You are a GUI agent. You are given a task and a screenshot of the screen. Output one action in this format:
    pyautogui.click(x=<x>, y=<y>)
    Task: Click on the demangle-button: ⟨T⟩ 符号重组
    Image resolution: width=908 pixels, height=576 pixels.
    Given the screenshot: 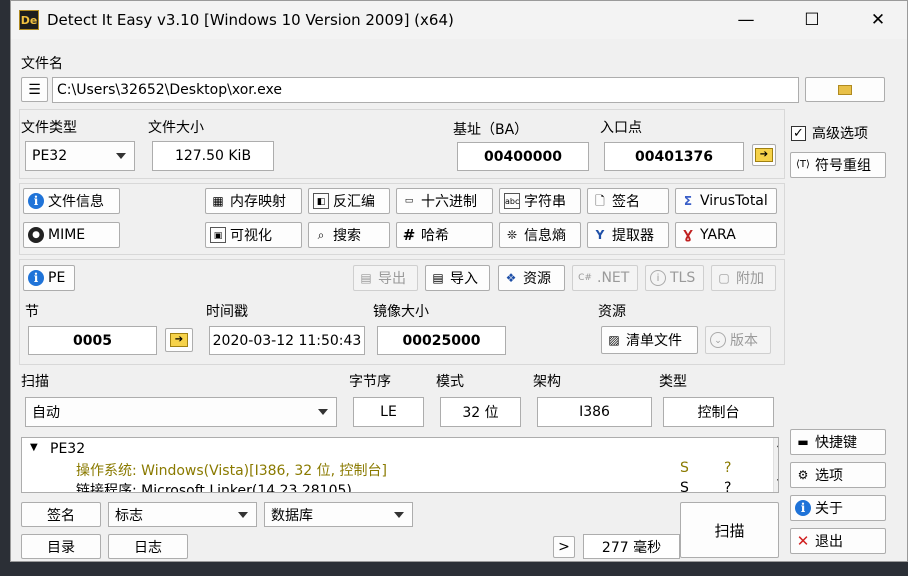 What is the action you would take?
    pyautogui.click(x=838, y=165)
    